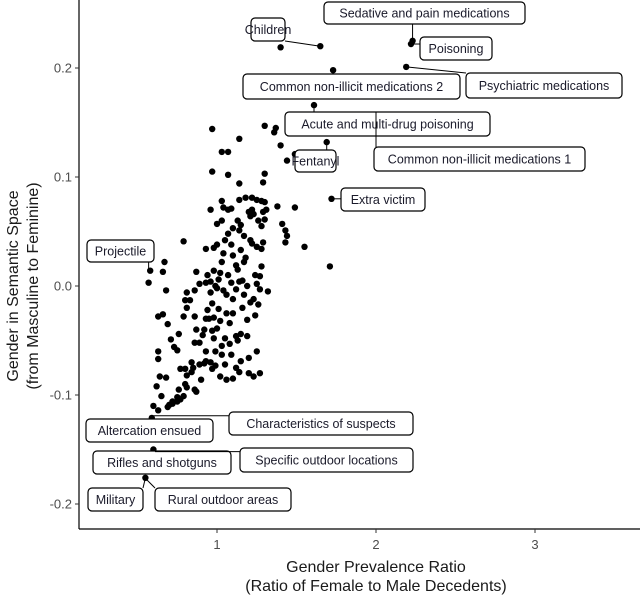 The image size is (640, 598). What do you see at coordinates (456, 49) in the screenshot?
I see `label-text: Poisoning` at bounding box center [456, 49].